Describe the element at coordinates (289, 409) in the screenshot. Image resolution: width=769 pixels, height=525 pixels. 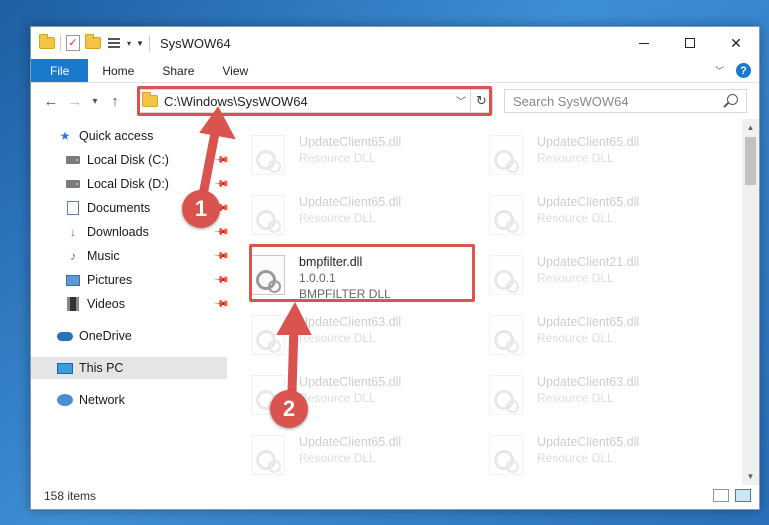
I see `step-2-badge: 2` at that location.